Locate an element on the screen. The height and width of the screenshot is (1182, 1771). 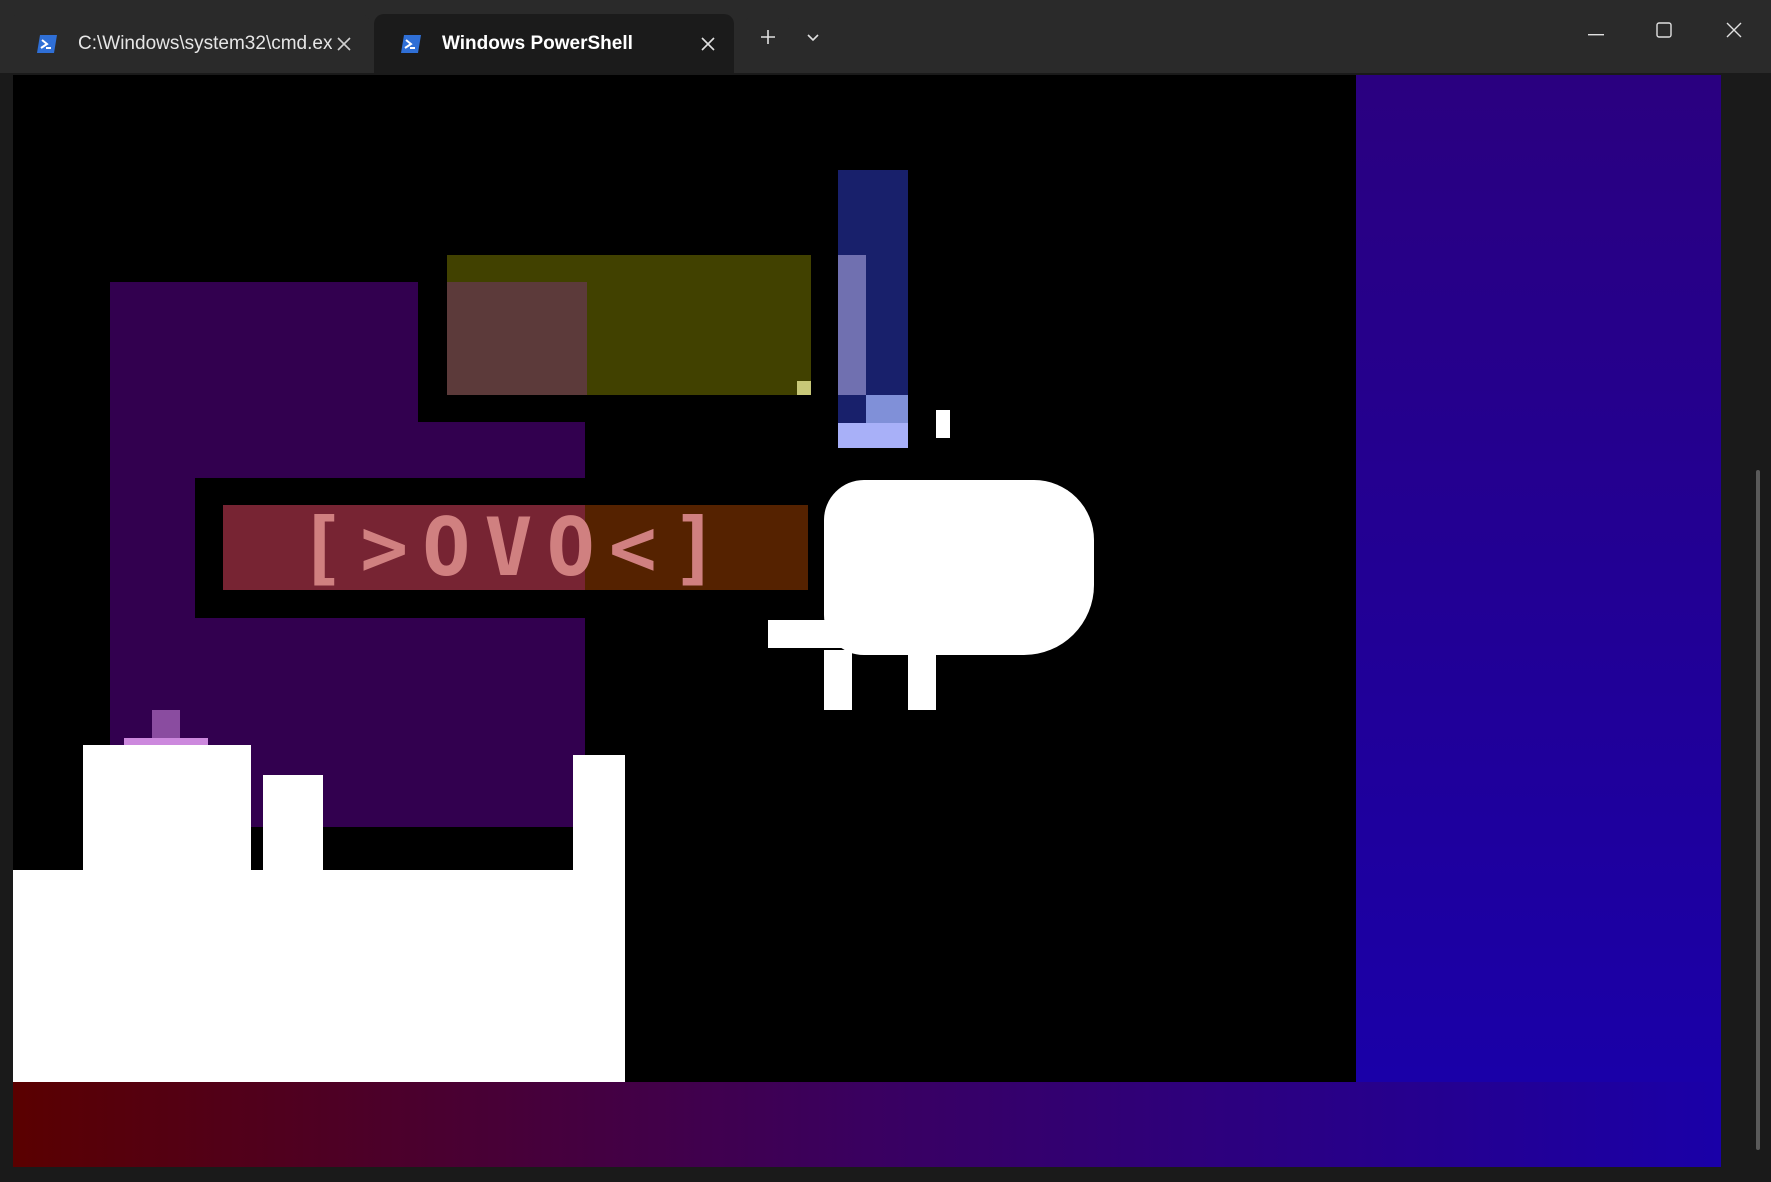
plus-icon is located at coordinates (768, 39).